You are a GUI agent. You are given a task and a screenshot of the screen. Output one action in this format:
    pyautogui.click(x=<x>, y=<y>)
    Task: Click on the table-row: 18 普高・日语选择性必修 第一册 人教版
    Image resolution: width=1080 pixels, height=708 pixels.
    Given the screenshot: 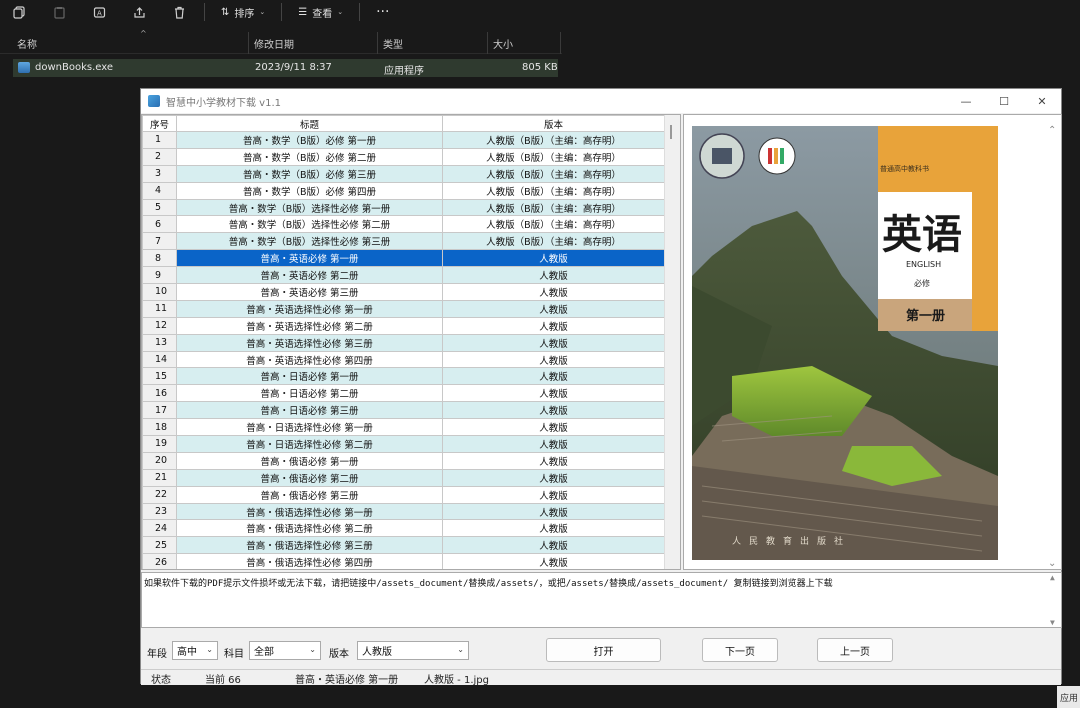 What is the action you would take?
    pyautogui.click(x=403, y=427)
    